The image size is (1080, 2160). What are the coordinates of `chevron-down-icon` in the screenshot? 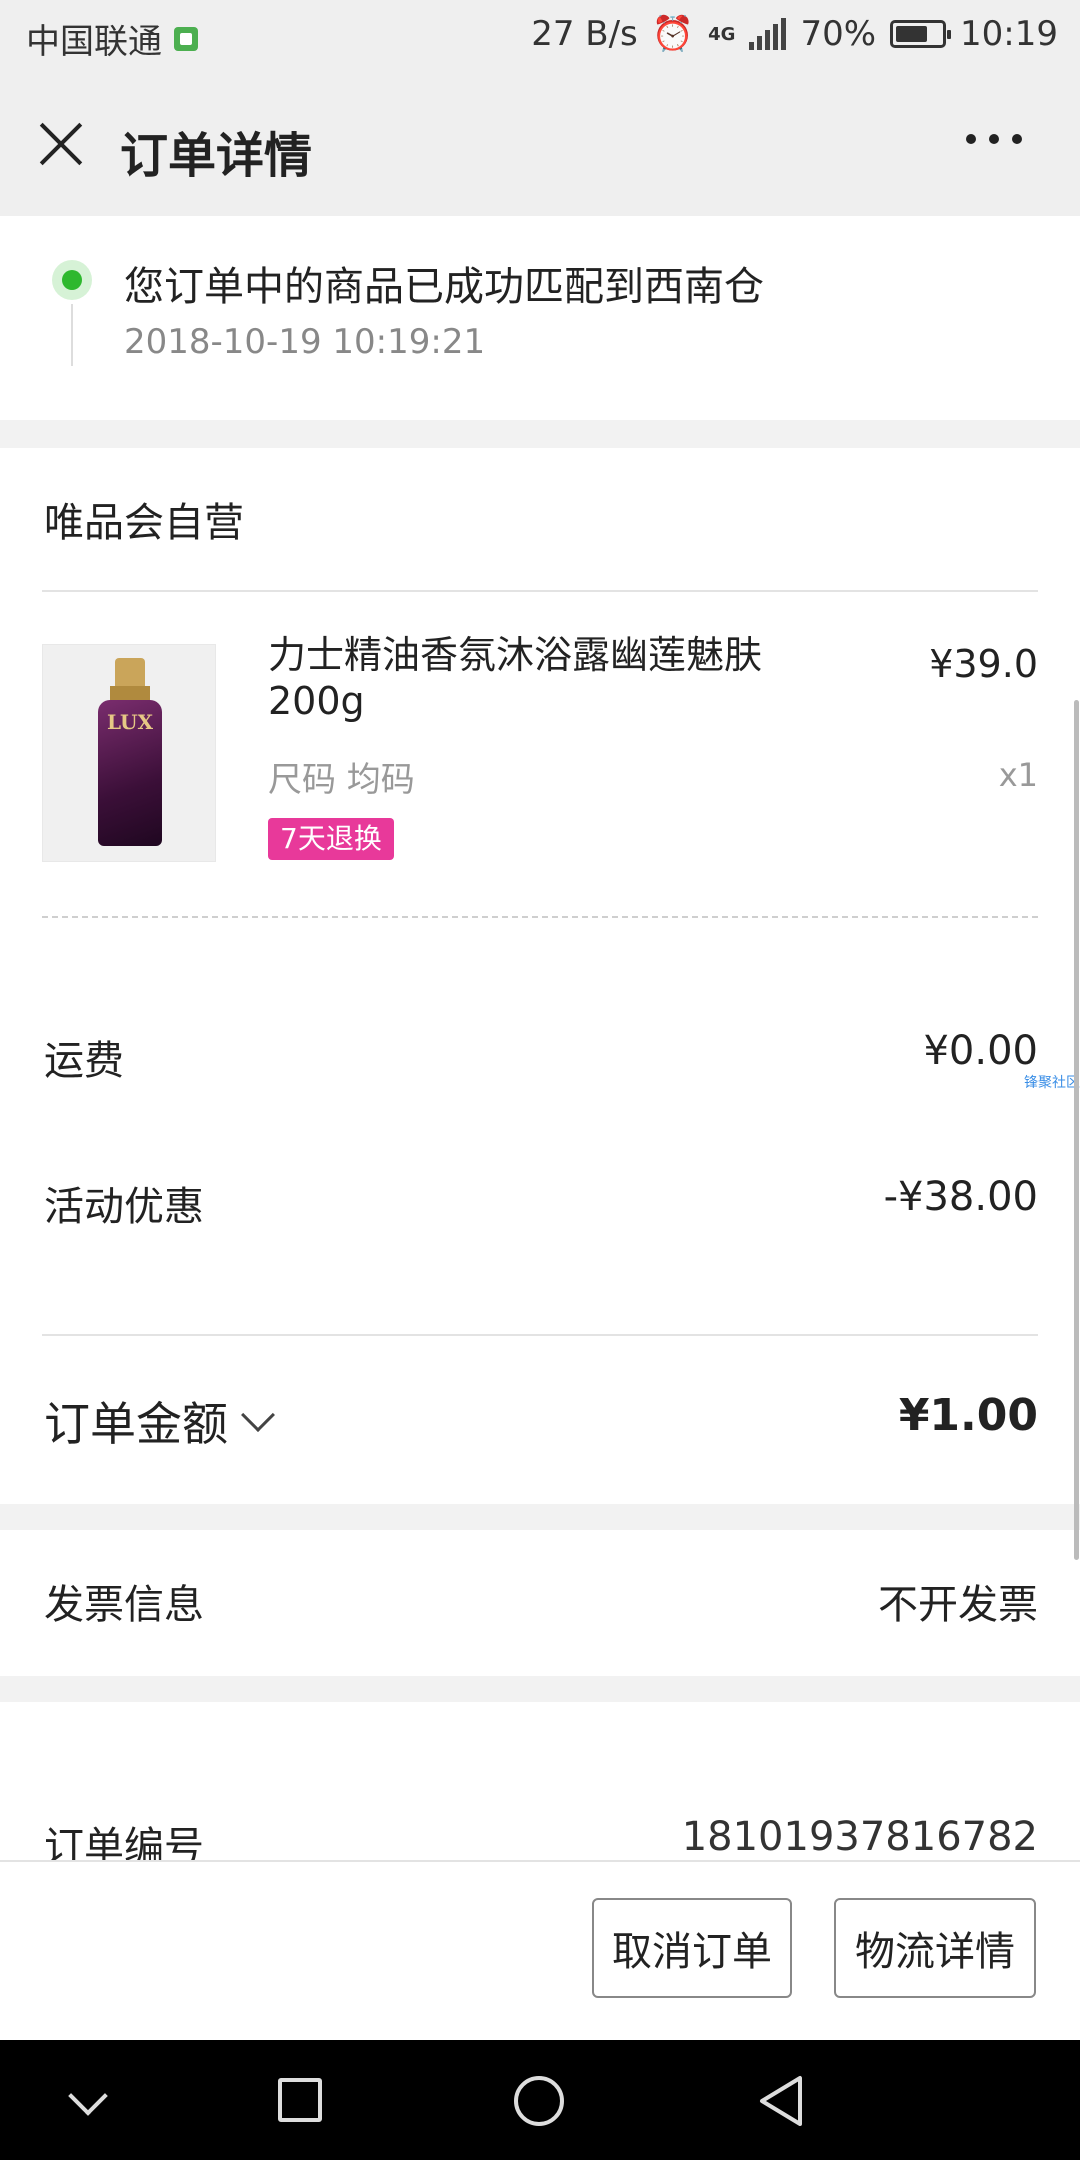 It's located at (258, 1415).